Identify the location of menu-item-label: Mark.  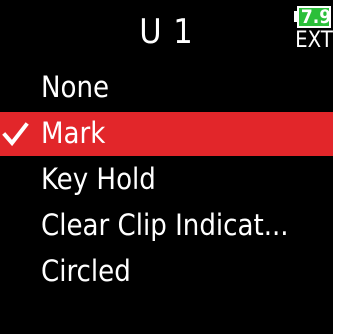
(73, 133).